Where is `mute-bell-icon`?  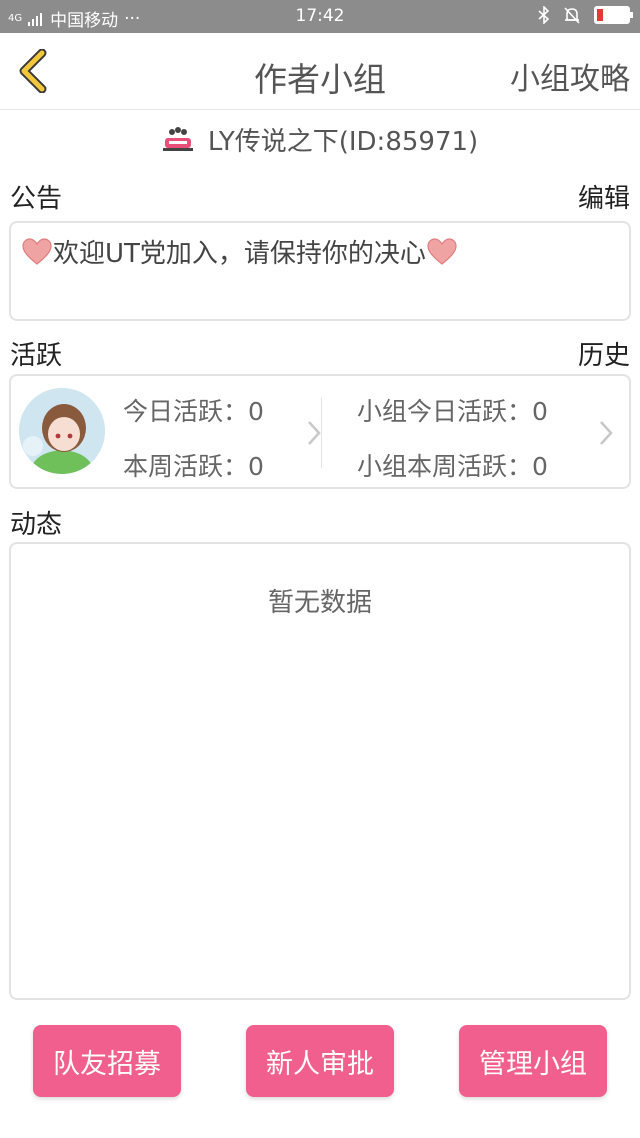
mute-bell-icon is located at coordinates (572, 15).